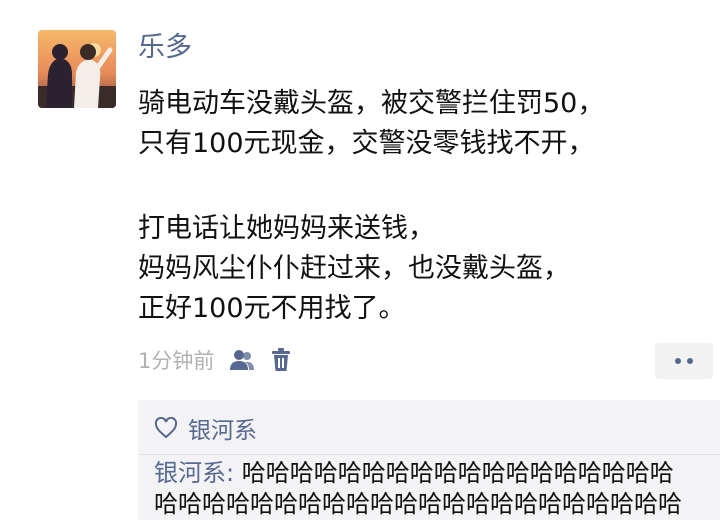 This screenshot has width=720, height=520. I want to click on avatar, so click(77, 69).